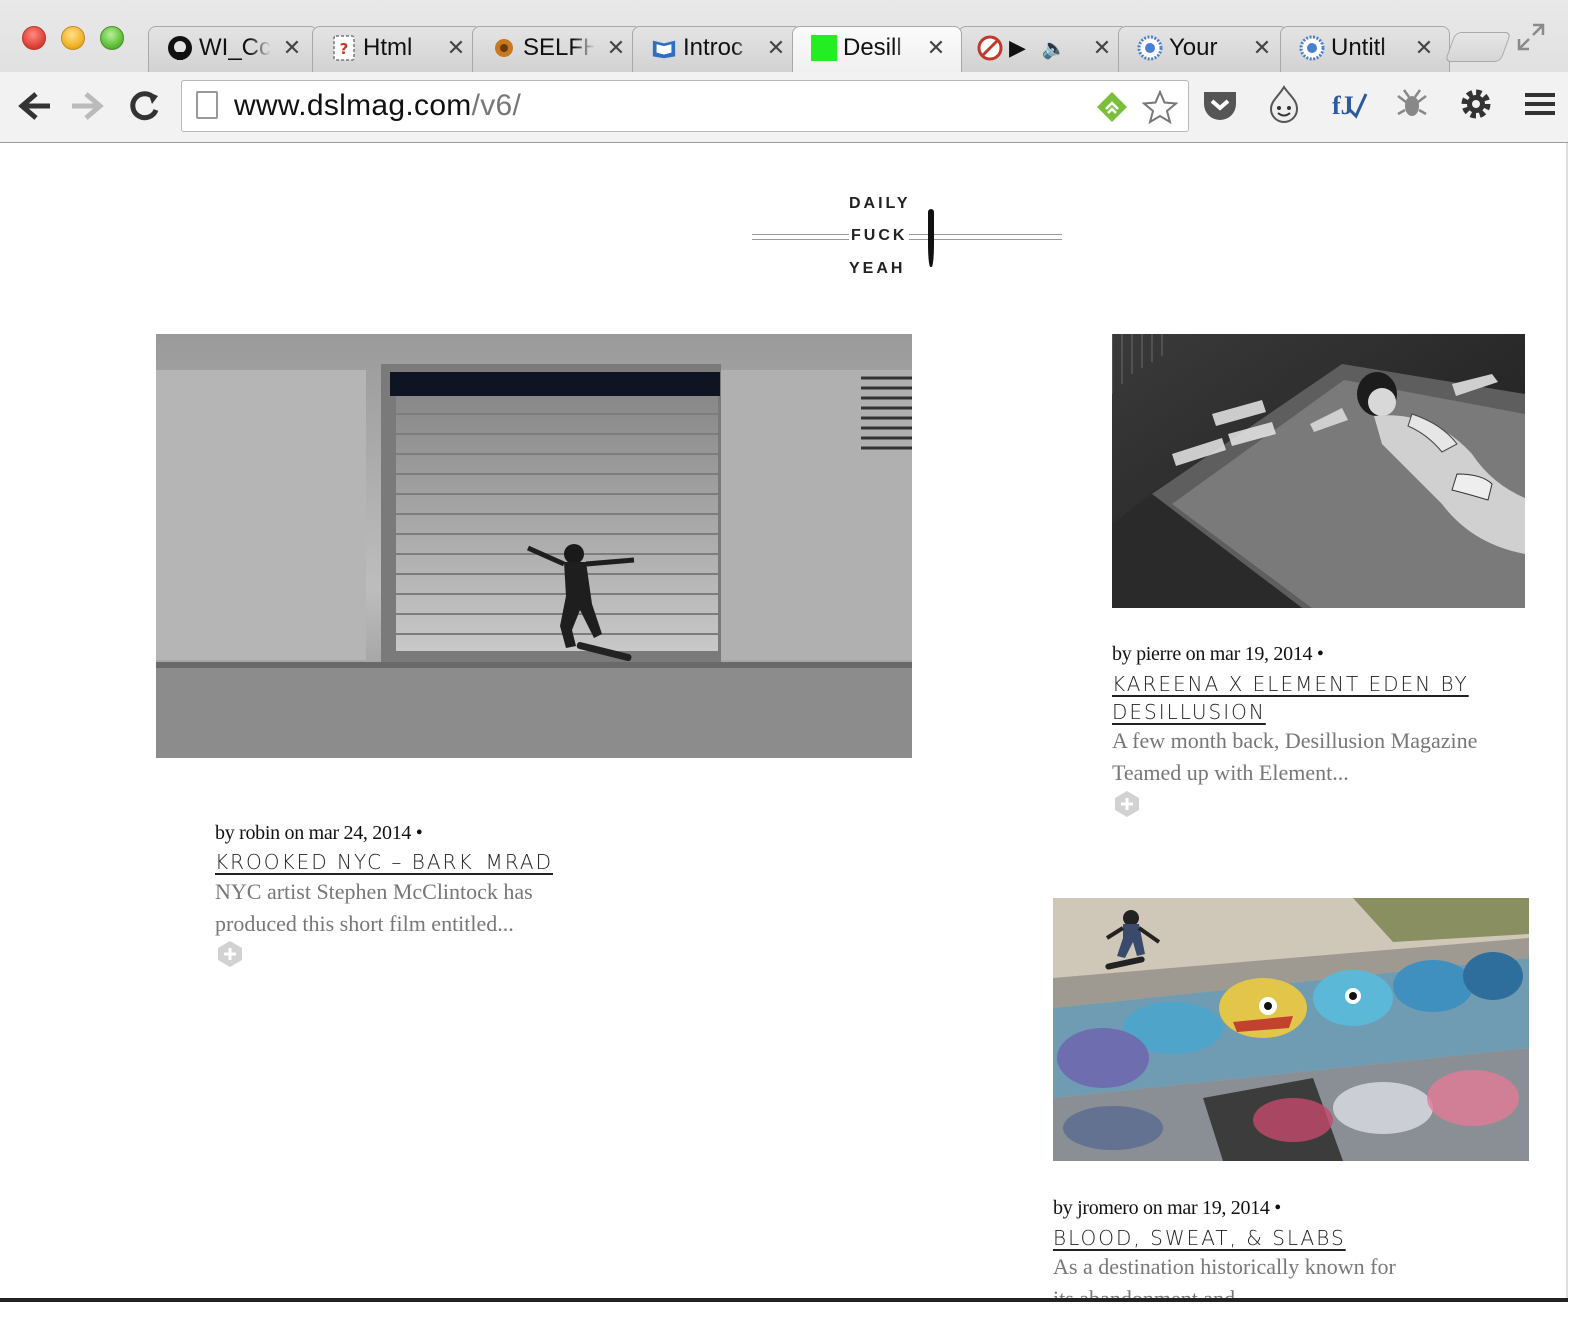 The height and width of the screenshot is (1318, 1588). What do you see at coordinates (1302, 698) in the screenshot?
I see `post-title-link: KAREENA X ELEMENT EDEN BY DESILLUSION` at bounding box center [1302, 698].